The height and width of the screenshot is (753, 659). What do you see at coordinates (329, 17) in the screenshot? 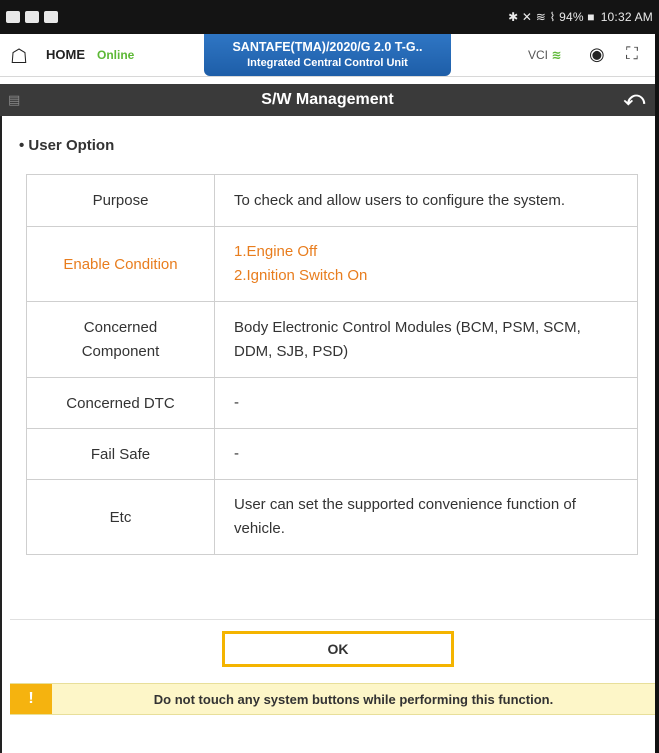
I see `status-bar: ✱ ✕ ≋ ⌇ 94% ■ 10:32 AM` at bounding box center [329, 17].